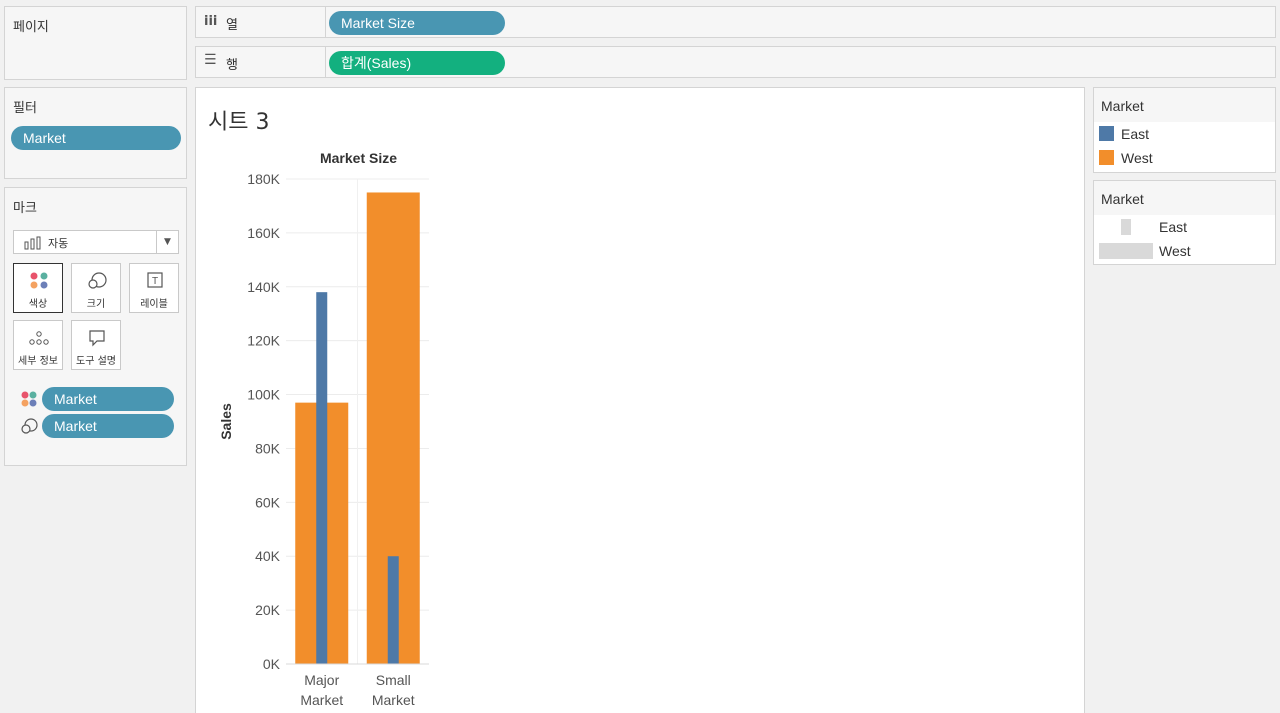 The image size is (1280, 713). Describe the element at coordinates (38, 304) in the screenshot. I see `color-button-label: 색상` at that location.